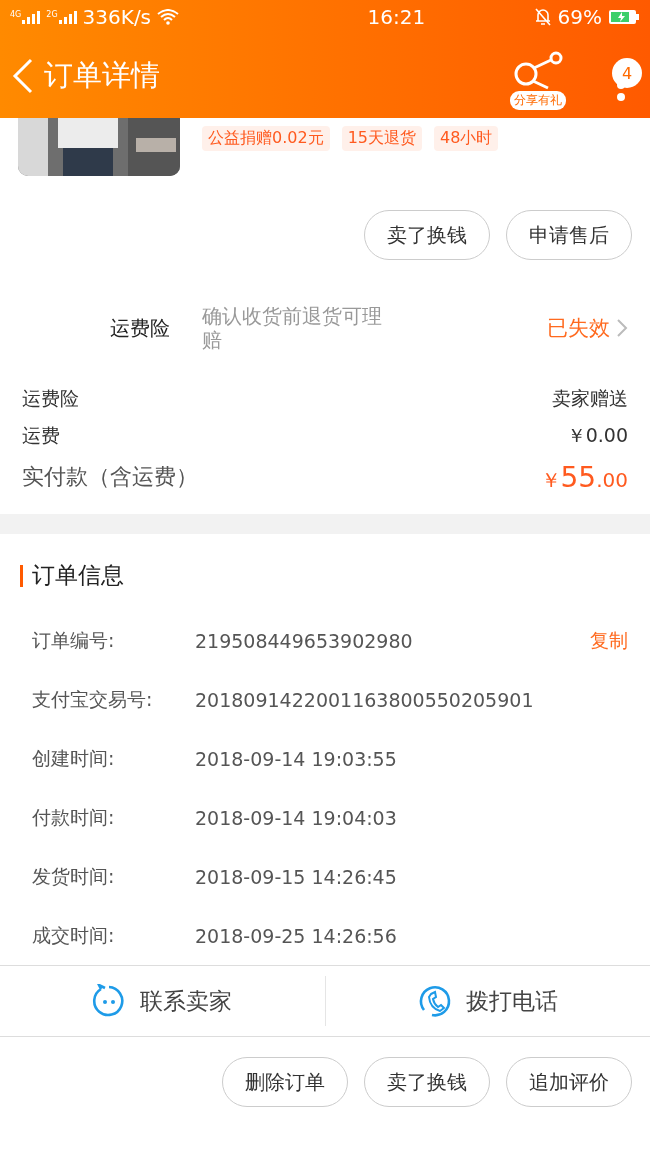 The height and width of the screenshot is (1155, 650). Describe the element at coordinates (74, 876) in the screenshot. I see `info-label: 发货时间:` at that location.